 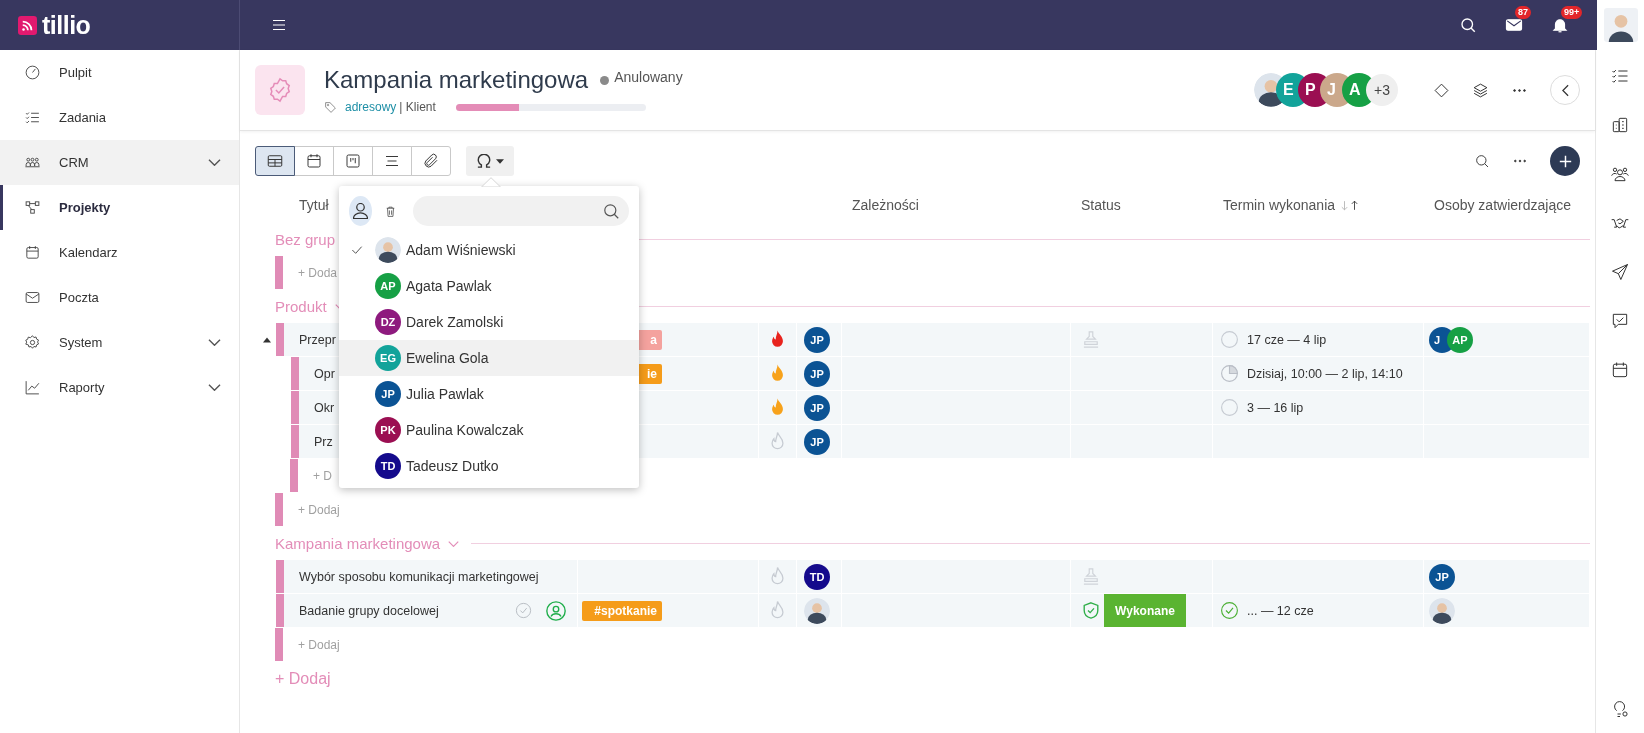 I want to click on files-view-button, so click(x=431, y=161).